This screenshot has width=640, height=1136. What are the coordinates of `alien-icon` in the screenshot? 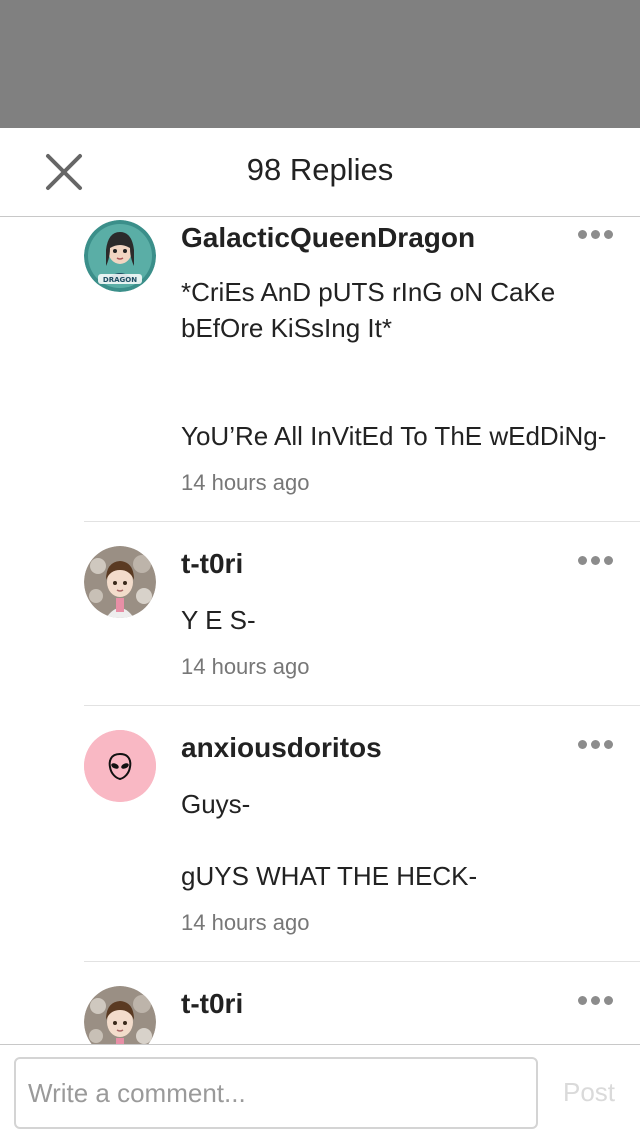 It's located at (120, 766).